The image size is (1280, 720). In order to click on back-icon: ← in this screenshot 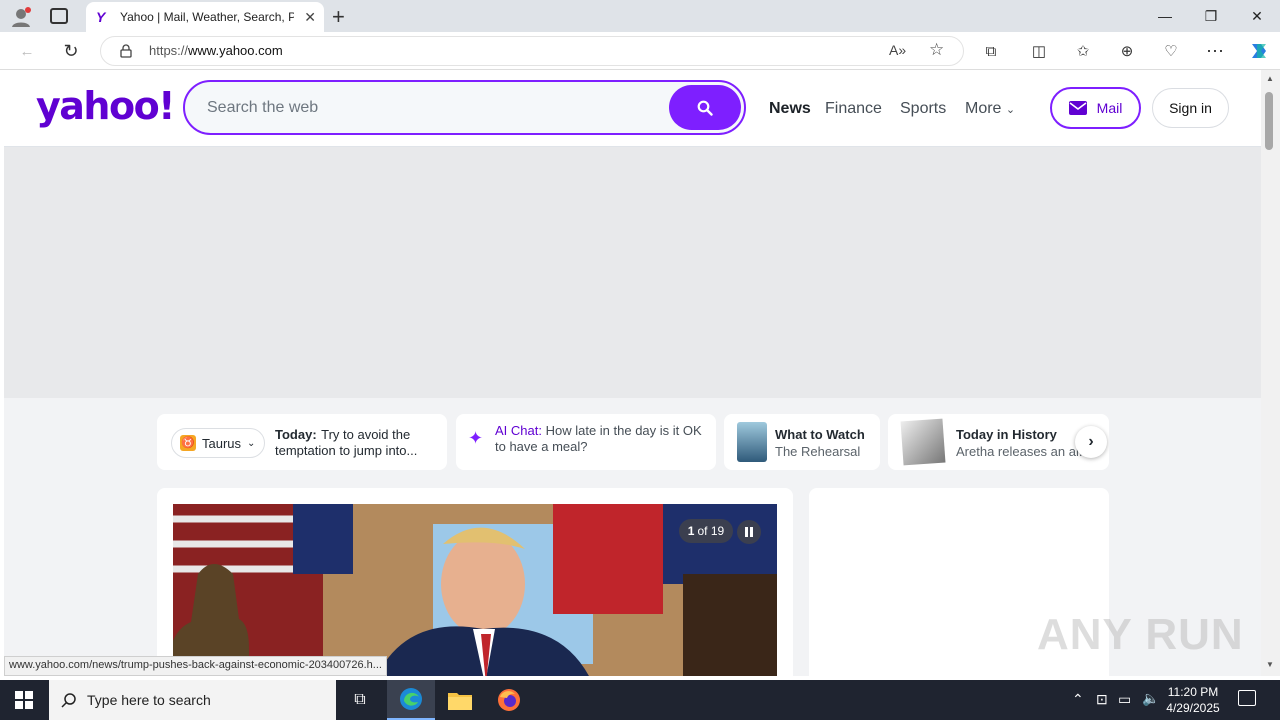, I will do `click(27, 51)`.